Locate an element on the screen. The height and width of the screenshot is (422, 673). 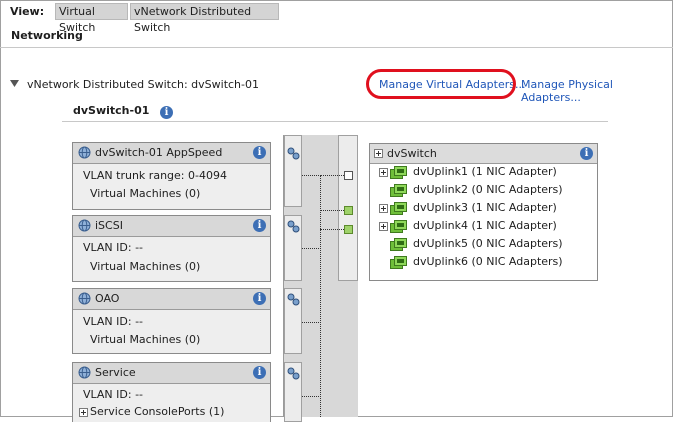
portgroup-oao: OAO i VLAN ID: -- Virtual Machines (0) is located at coordinates (171, 321).